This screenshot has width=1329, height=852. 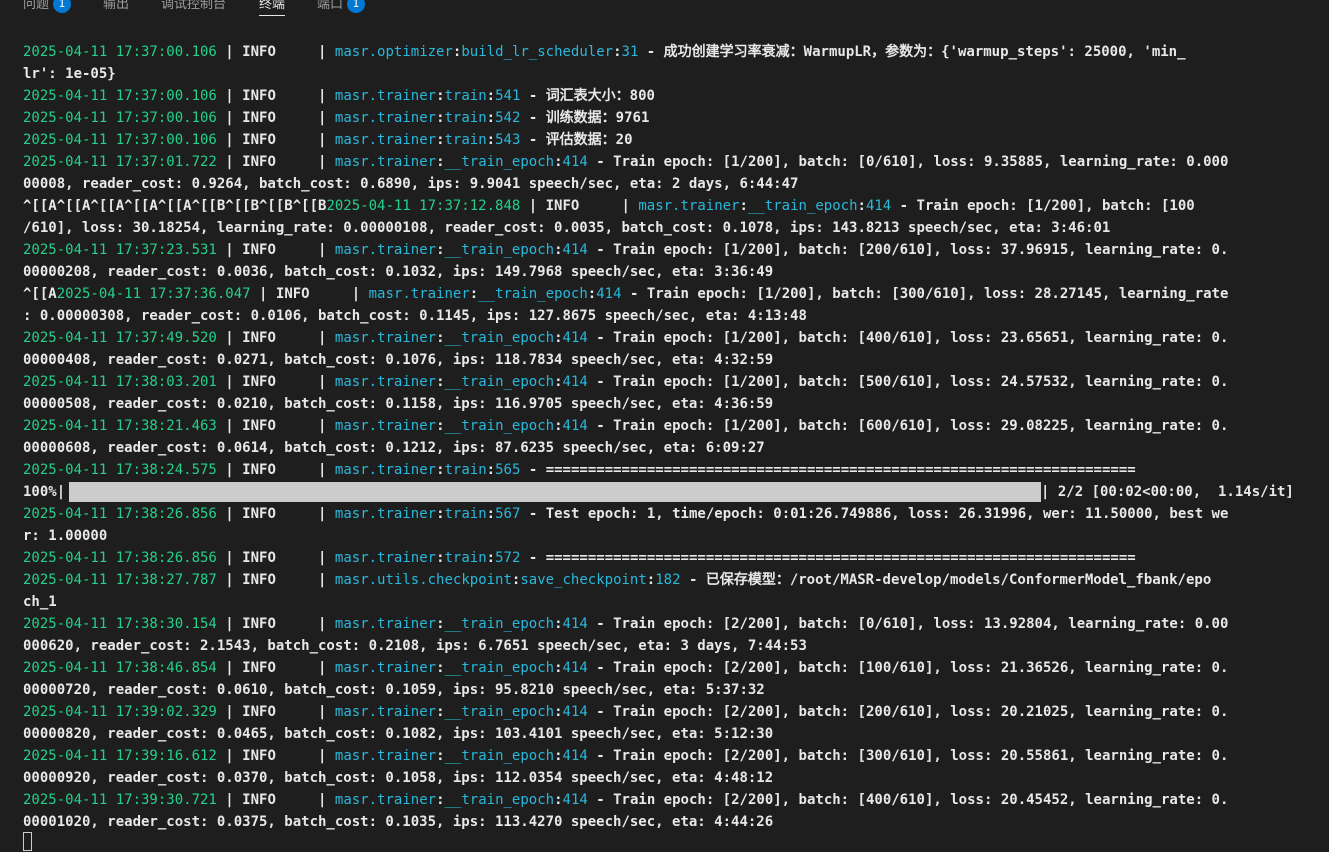 I want to click on log-timestamp: 2025-04-11 17:39:30.721, so click(x=120, y=800).